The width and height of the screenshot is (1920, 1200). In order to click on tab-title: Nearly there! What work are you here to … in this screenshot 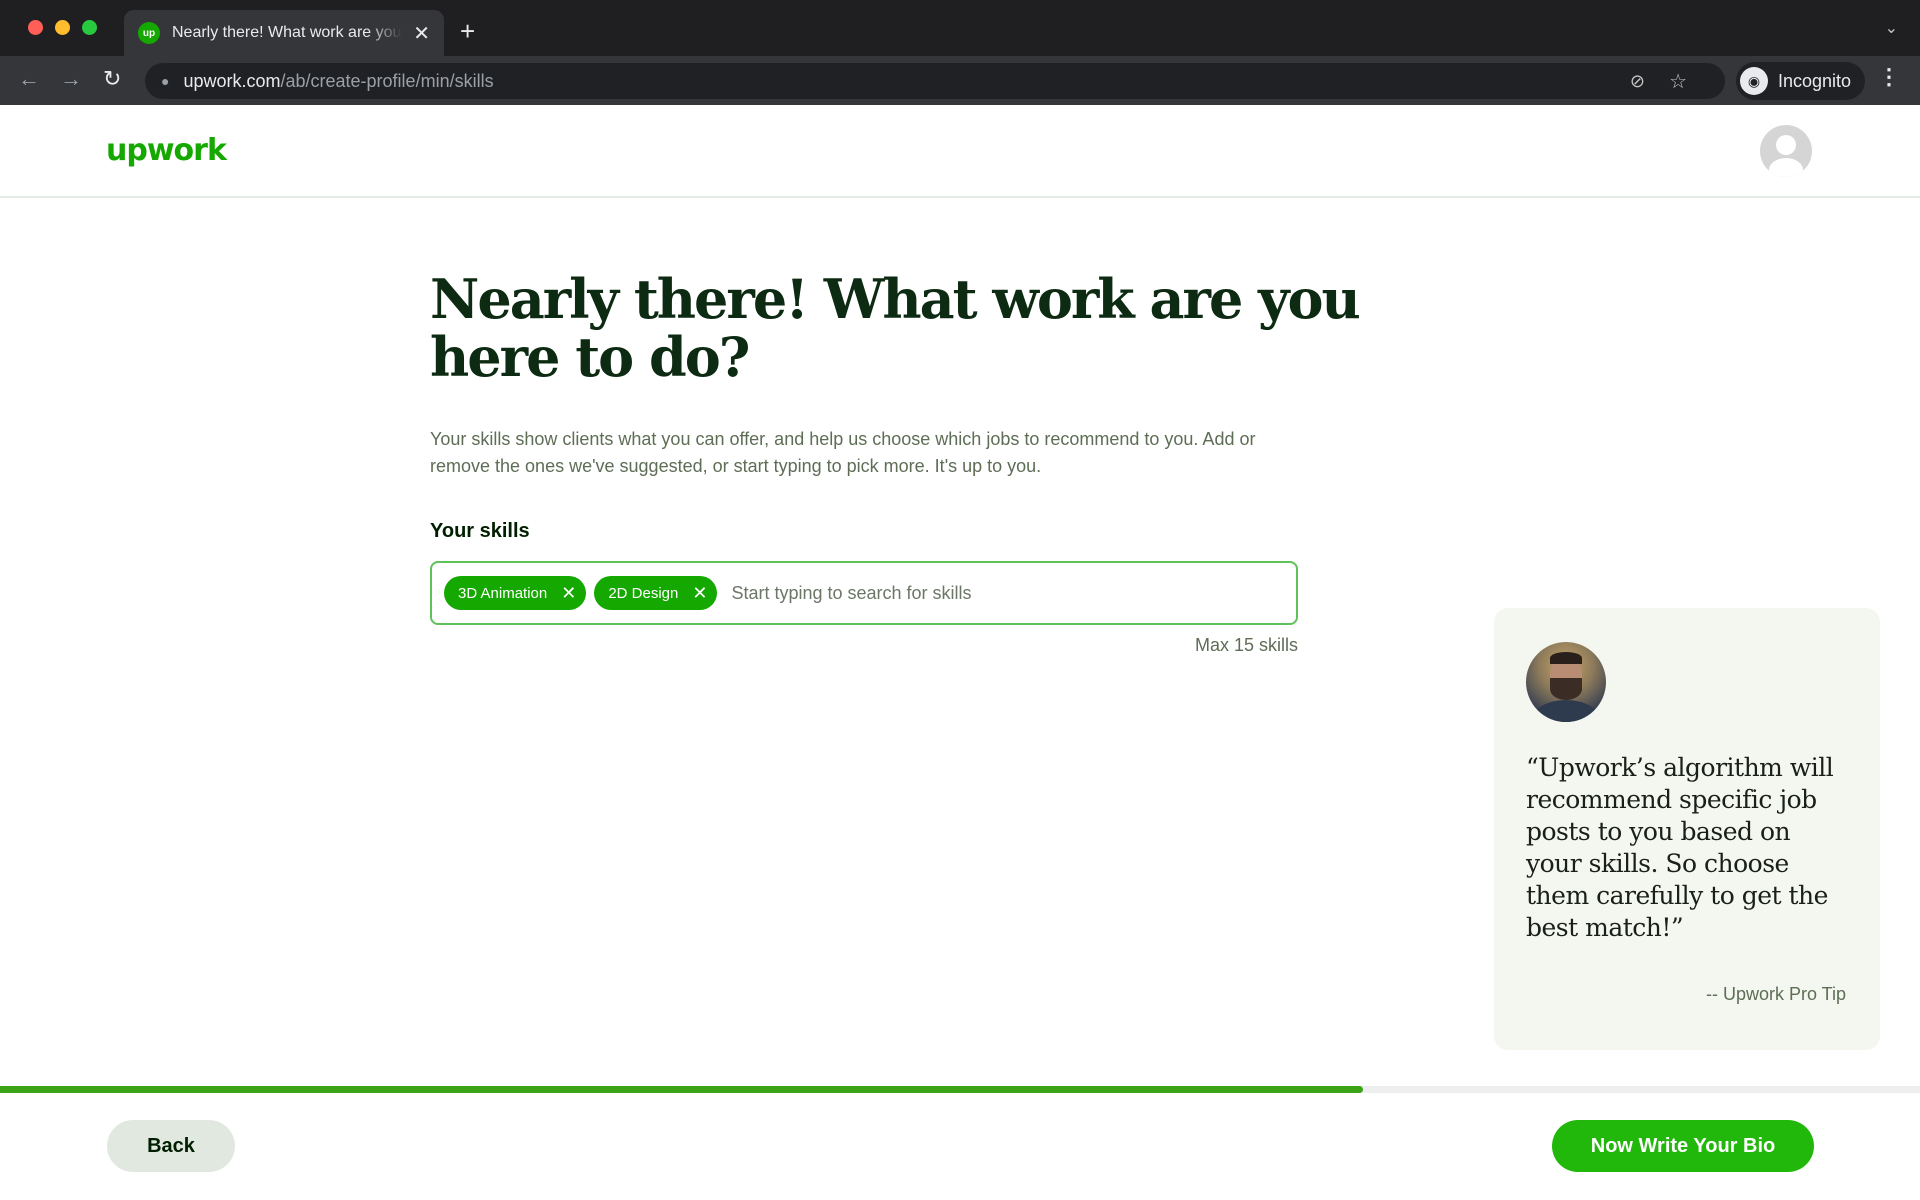, I will do `click(287, 32)`.